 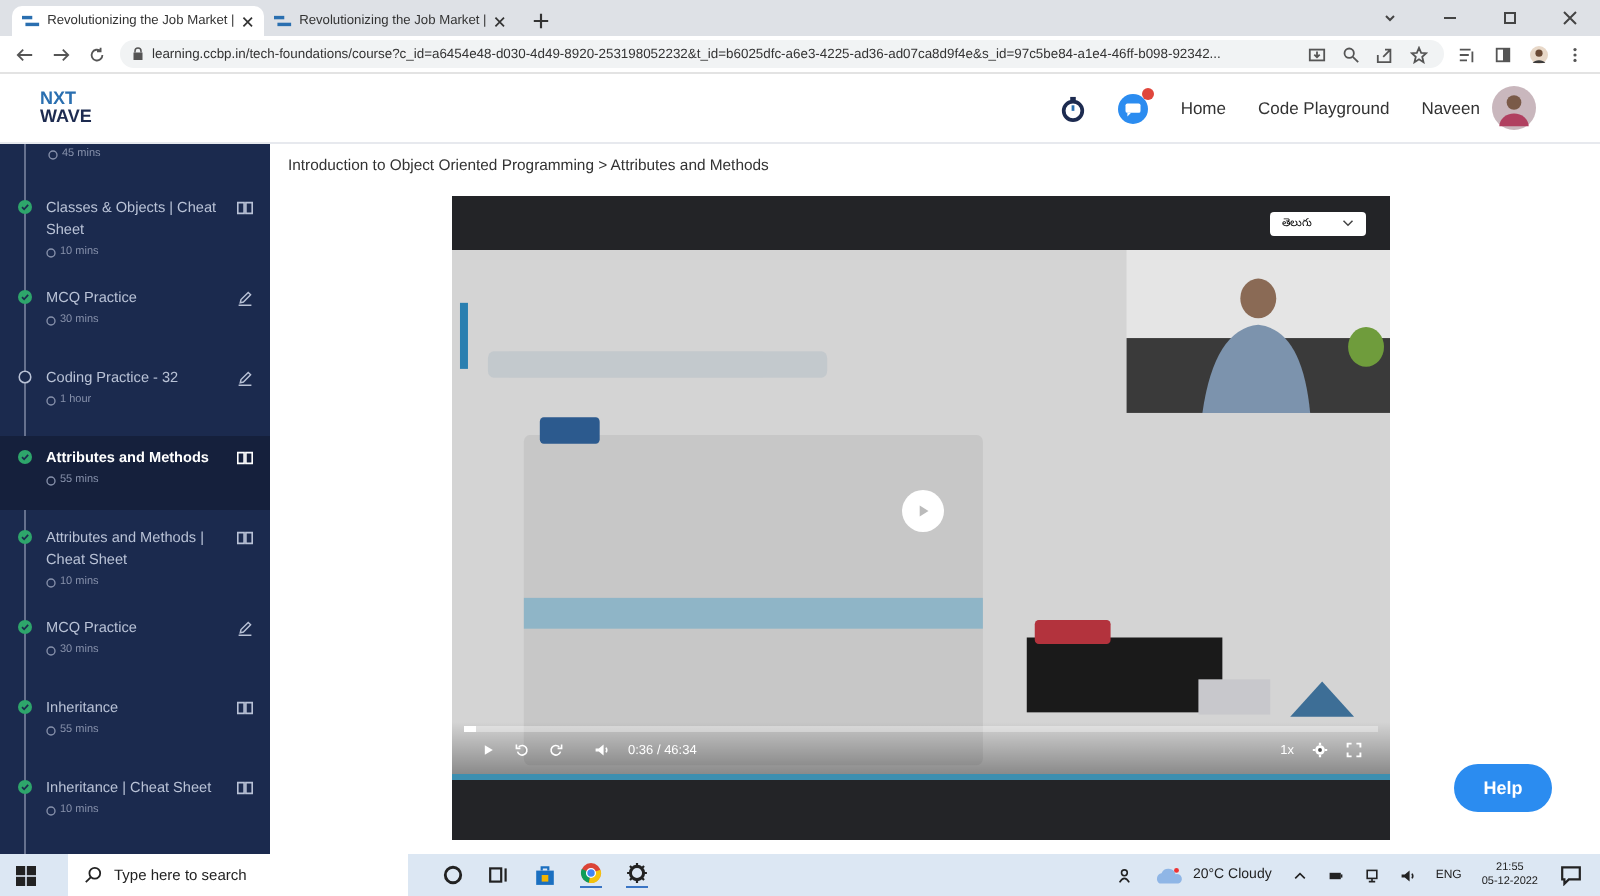 What do you see at coordinates (1348, 223) in the screenshot?
I see `caret-icon` at bounding box center [1348, 223].